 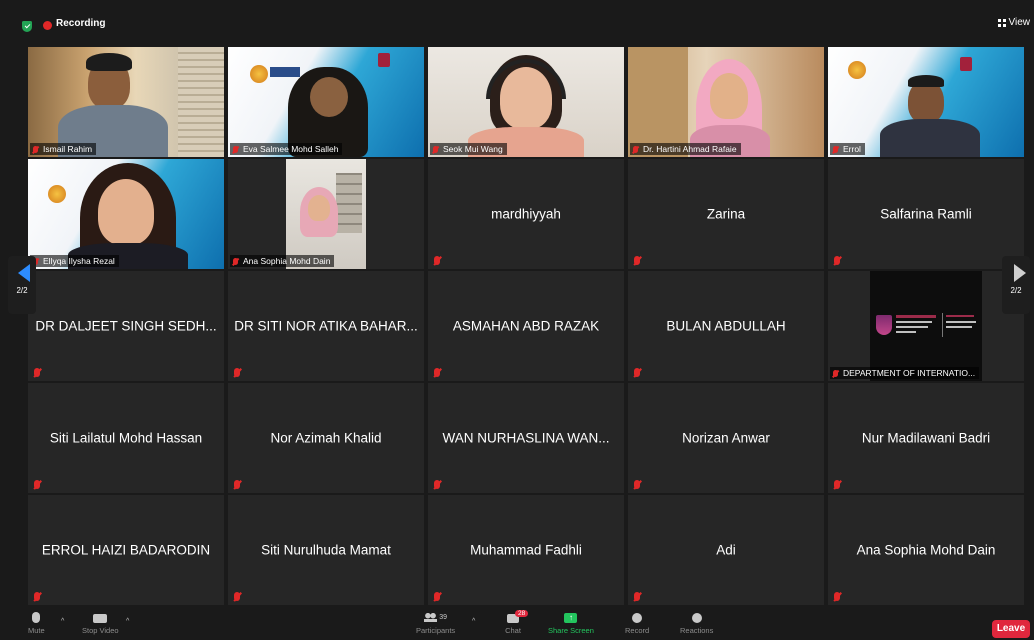 What do you see at coordinates (126, 214) in the screenshot?
I see `participant-tile: Ellyqa Ilysha Rezal` at bounding box center [126, 214].